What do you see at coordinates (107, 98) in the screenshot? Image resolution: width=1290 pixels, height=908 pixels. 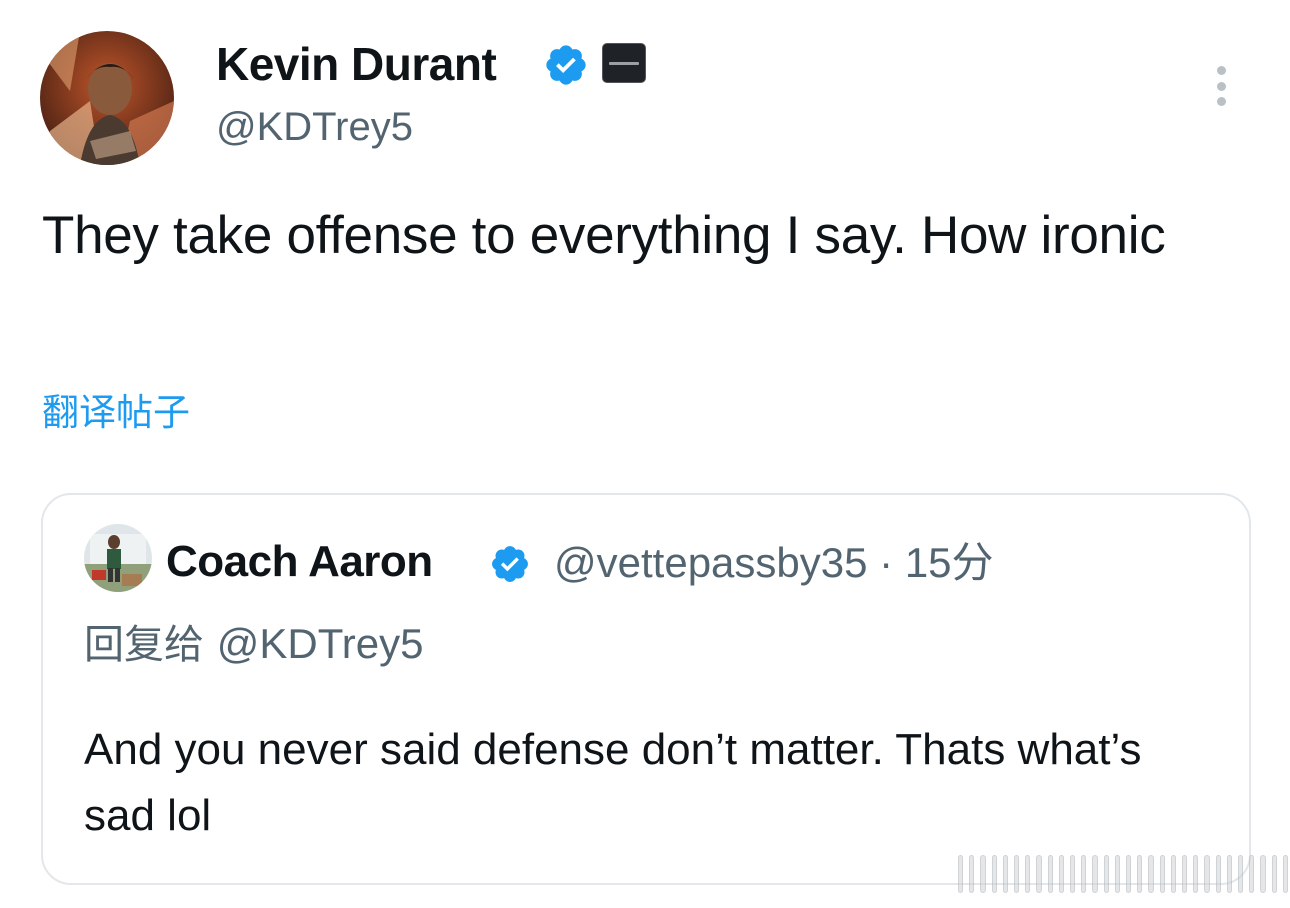 I see `author-avatar` at bounding box center [107, 98].